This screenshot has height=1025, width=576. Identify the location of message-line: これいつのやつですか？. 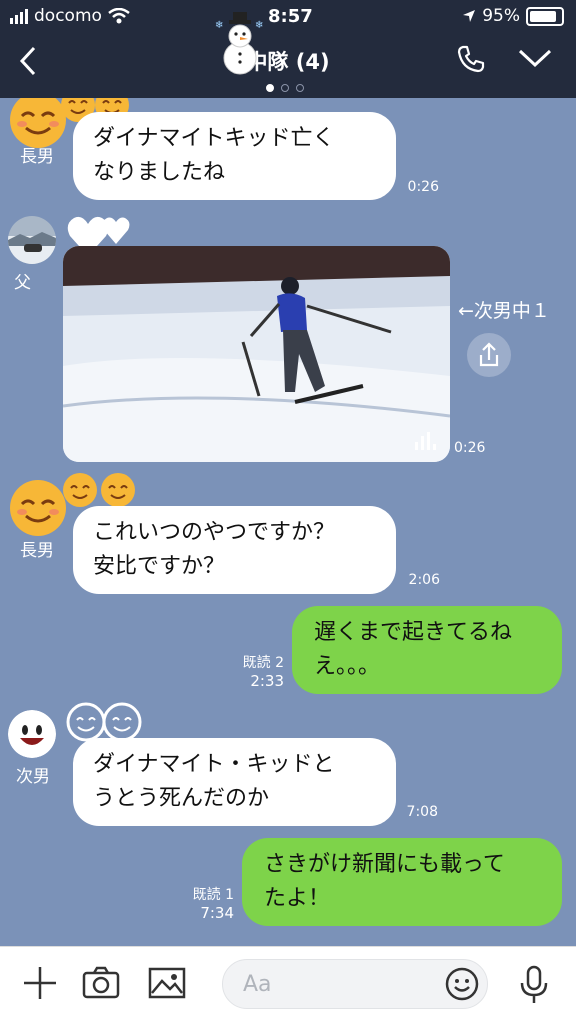
(214, 532).